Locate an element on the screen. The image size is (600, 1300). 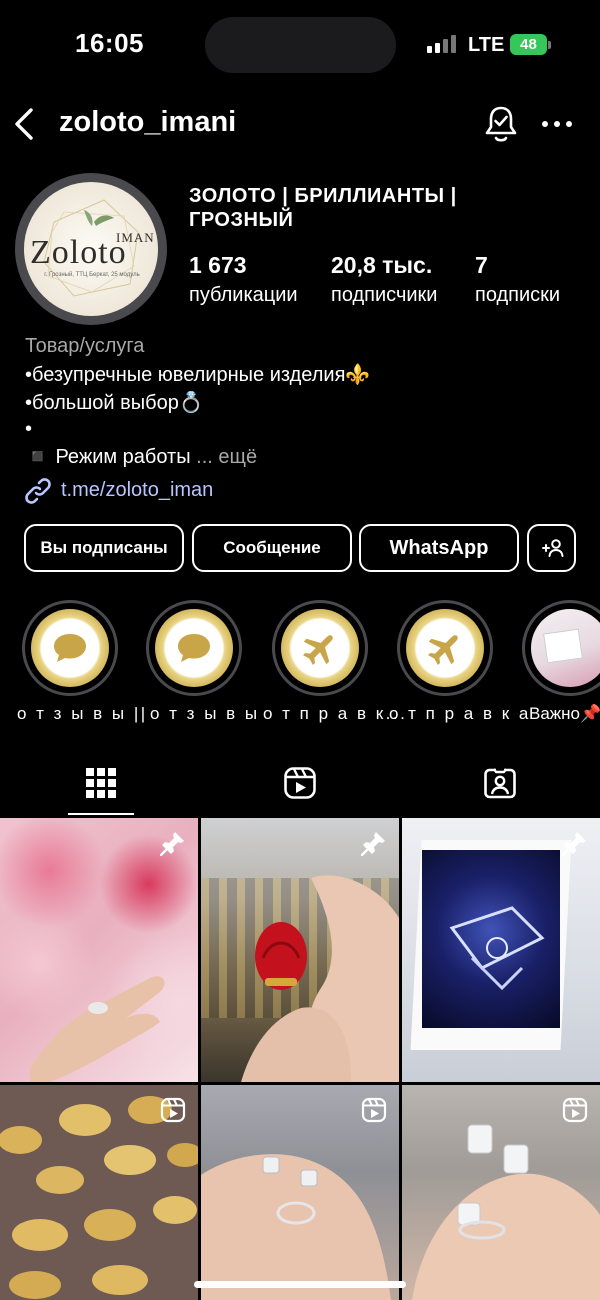
profile-display-name: ЗОЛОТО | БРИЛЛИАНТЫ | ГРОЗНЫЙ is located at coordinates (323, 208).